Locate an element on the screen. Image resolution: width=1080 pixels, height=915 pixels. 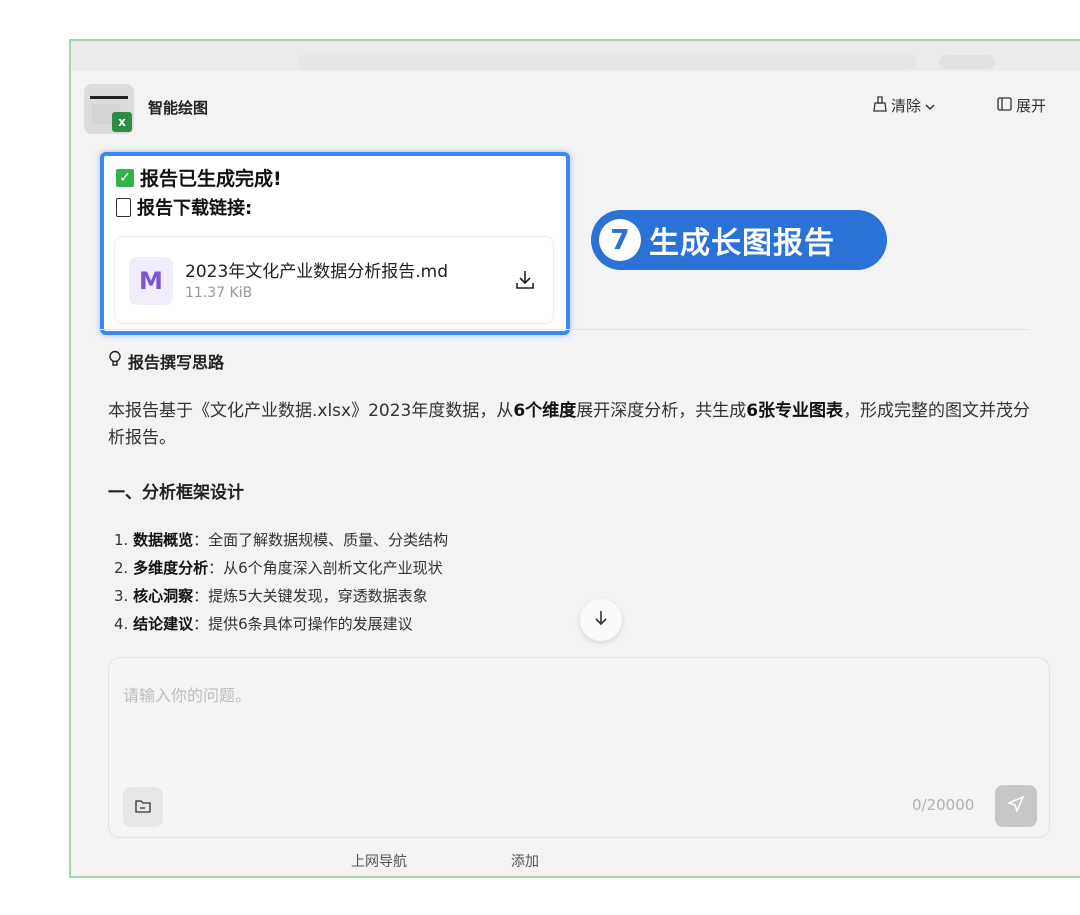
broom-icon is located at coordinates (880, 105).